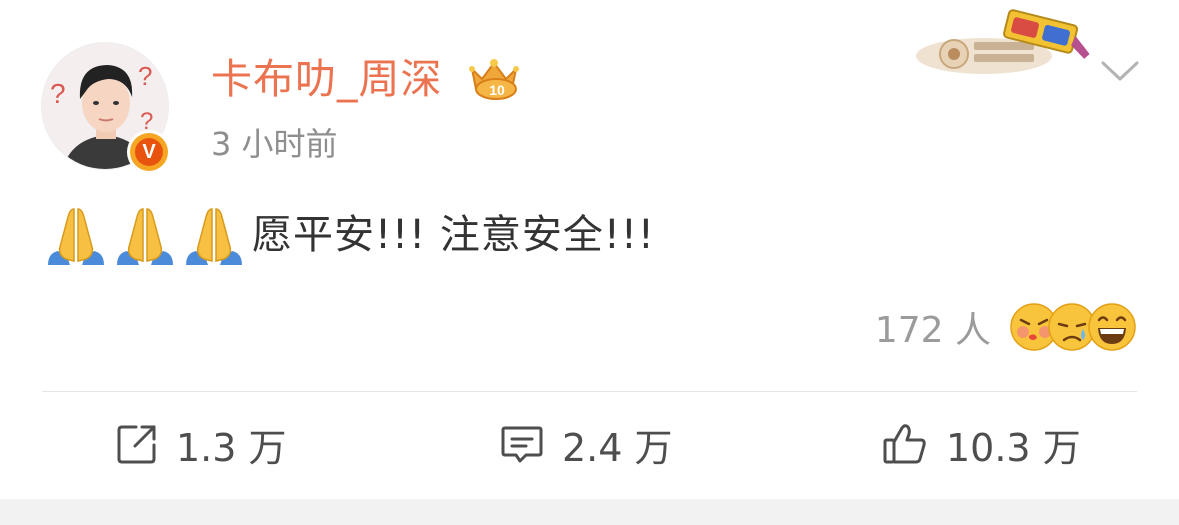  I want to click on post-text: 愿平安!!! 注意安全!!!, so click(453, 235).